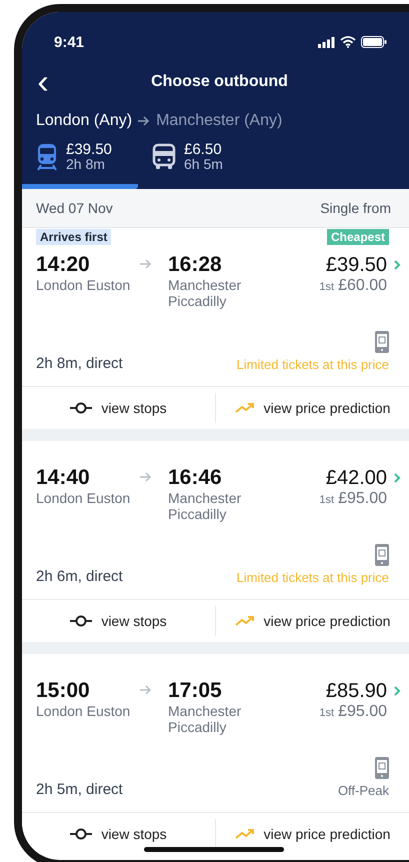 This screenshot has width=409, height=862. I want to click on journey-duration: 2h 6m, direct, so click(79, 576).